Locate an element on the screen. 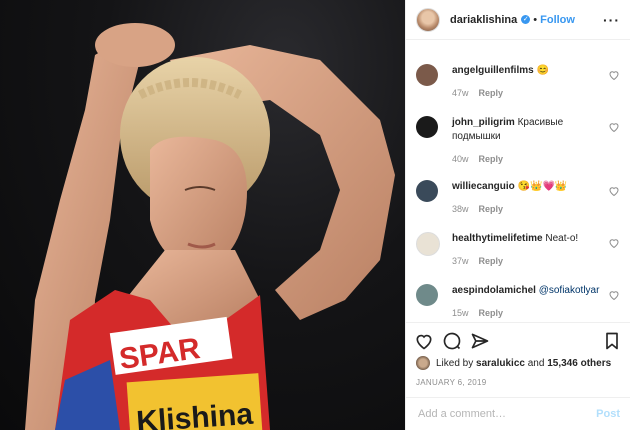 Image resolution: width=630 pixels, height=430 pixels. post-author-username: dariaklishina is located at coordinates (483, 20).